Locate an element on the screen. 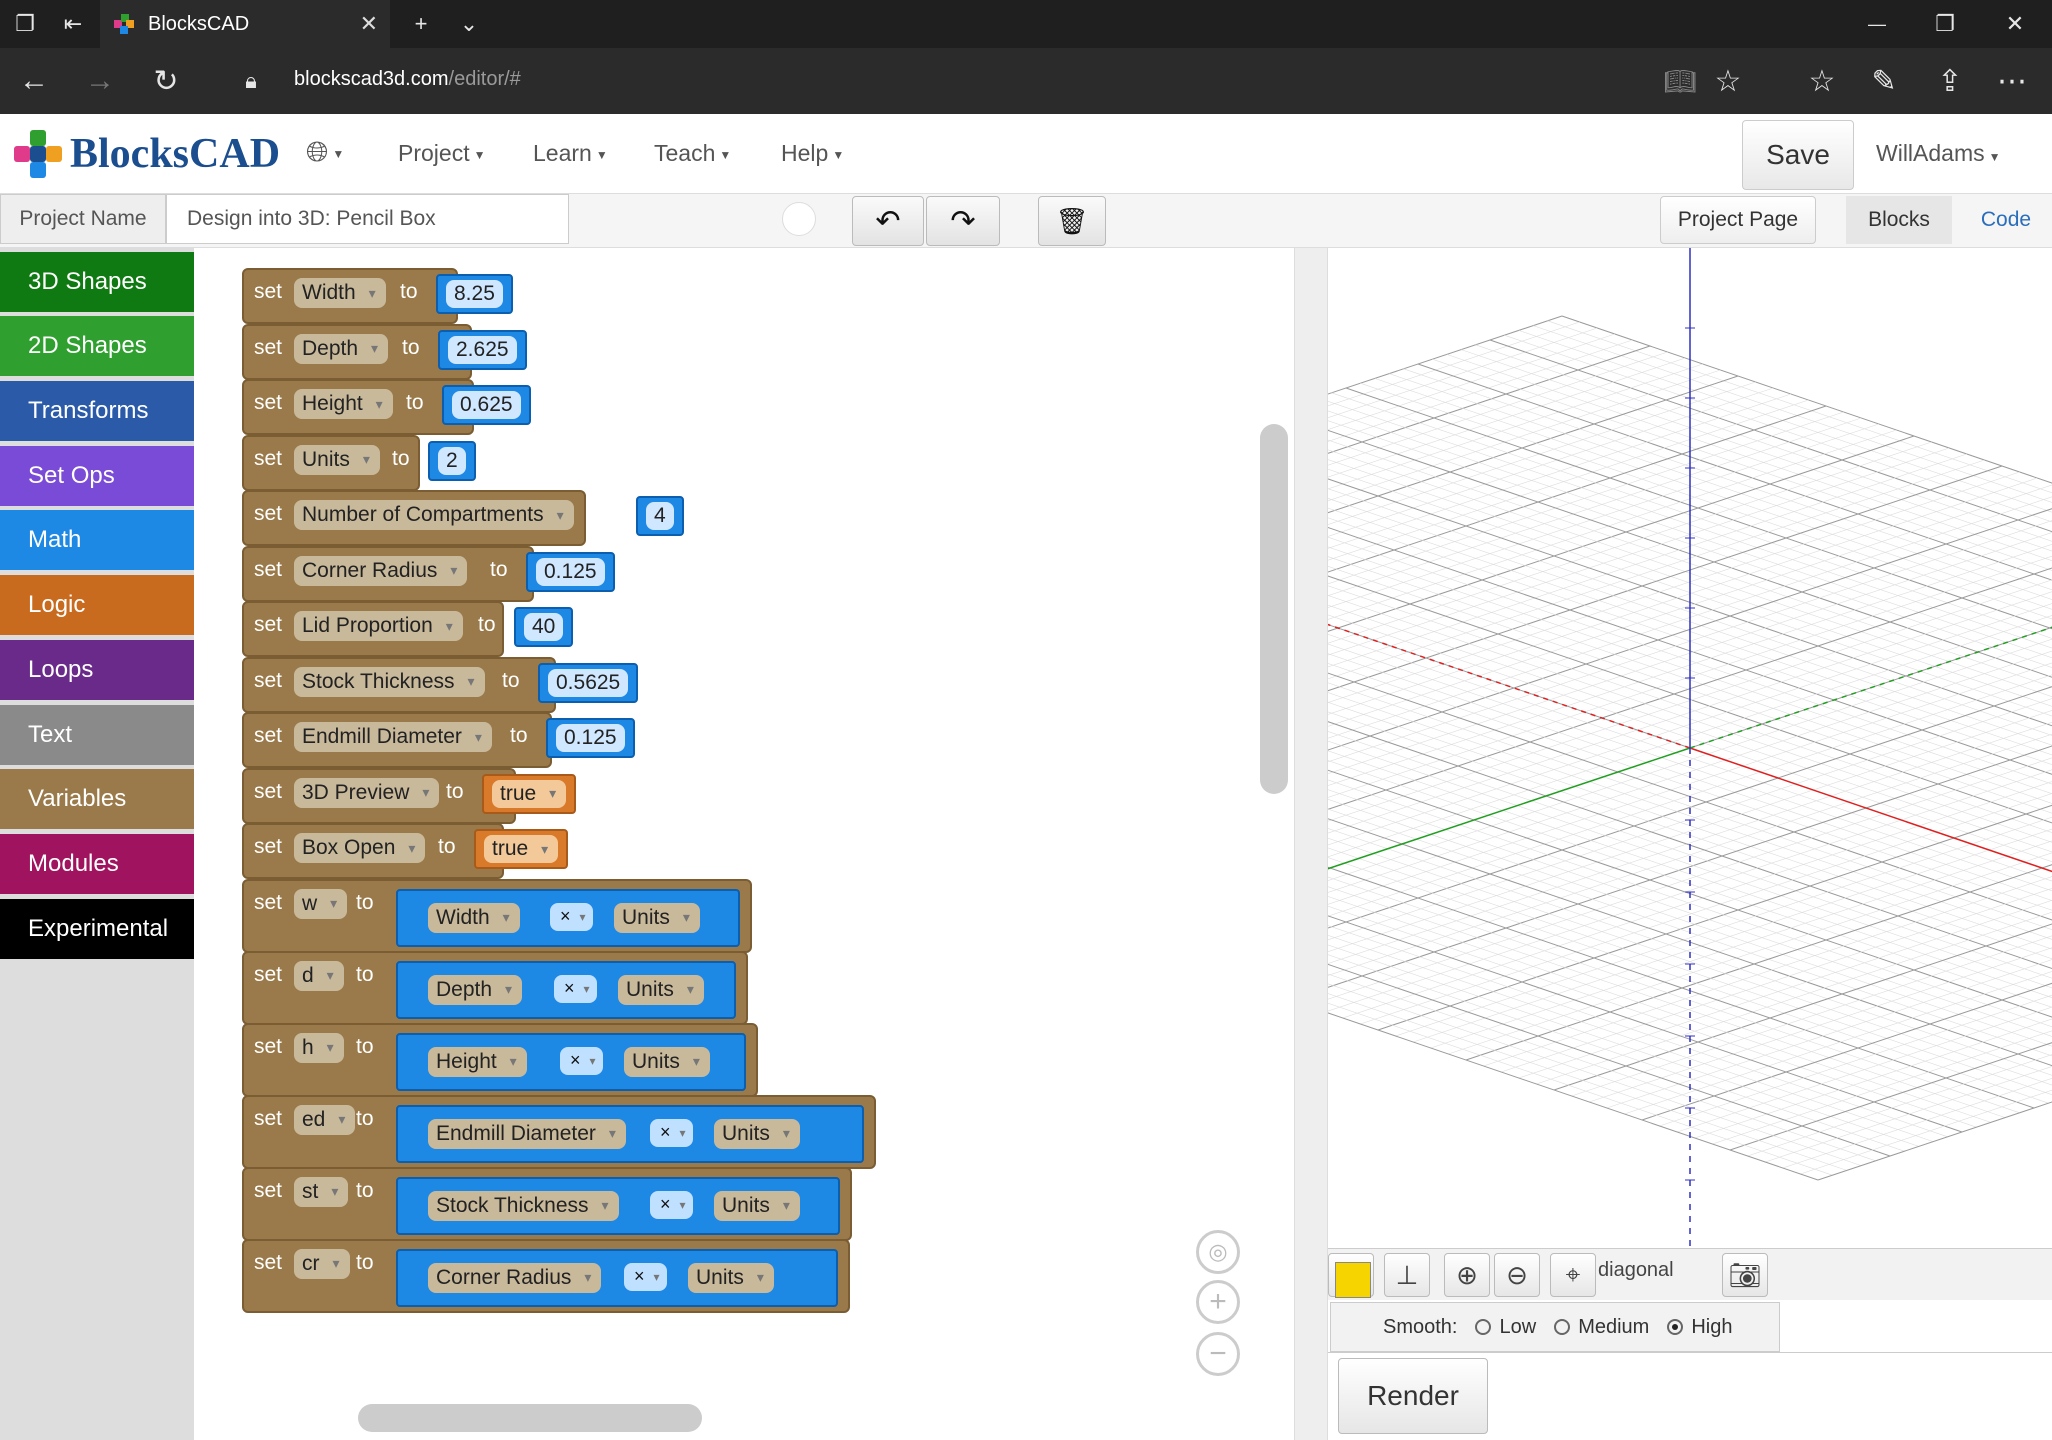 This screenshot has height=1440, width=2052. reset-view-icon: ⌖ is located at coordinates (1573, 1275).